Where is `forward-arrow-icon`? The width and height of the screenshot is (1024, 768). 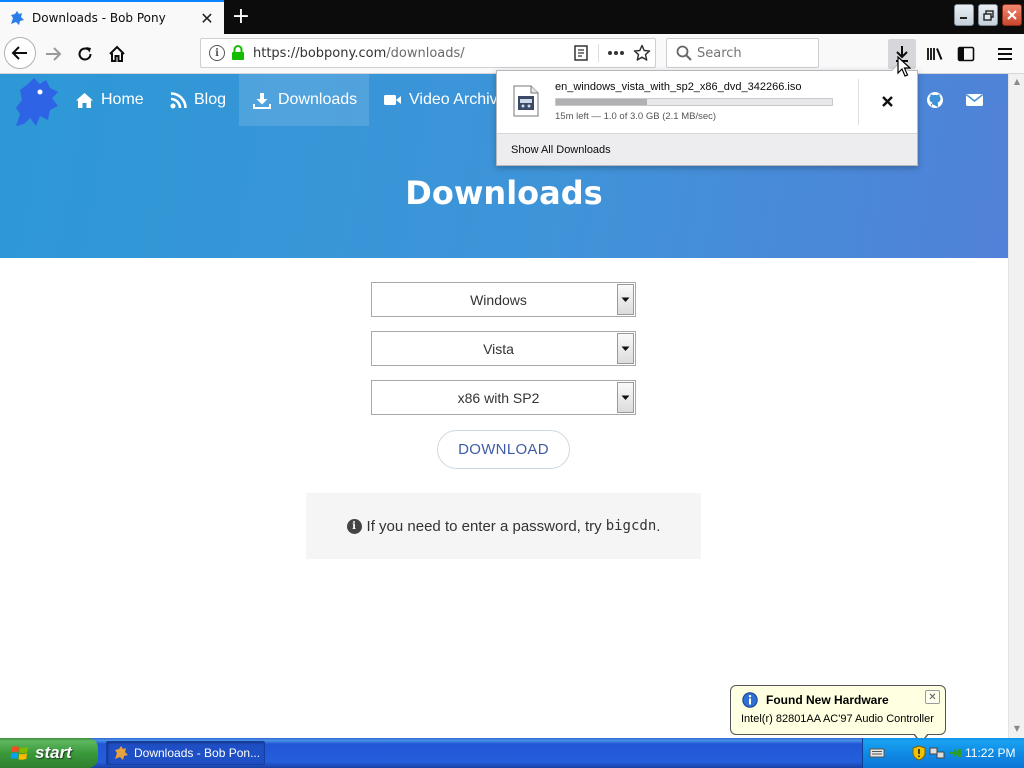
forward-arrow-icon is located at coordinates (54, 54).